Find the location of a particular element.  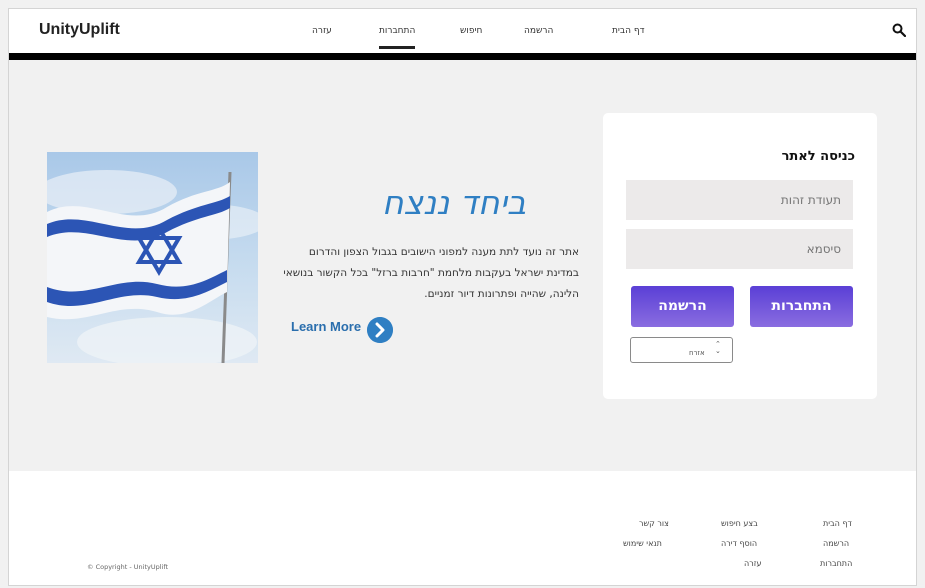

password-input is located at coordinates (739, 249).